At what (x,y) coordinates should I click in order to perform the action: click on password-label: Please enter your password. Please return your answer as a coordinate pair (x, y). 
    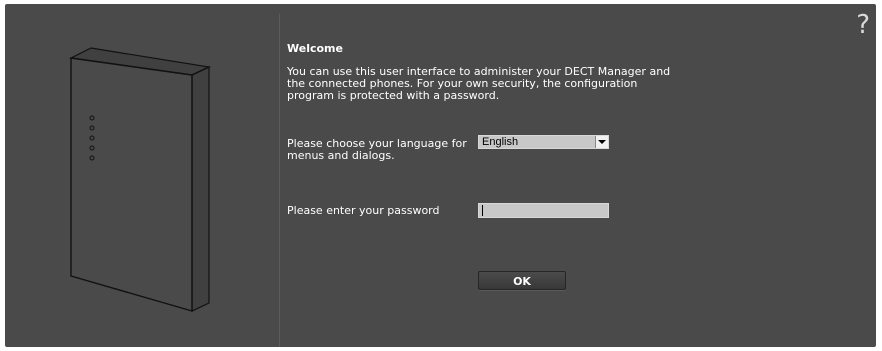
    Looking at the image, I should click on (363, 210).